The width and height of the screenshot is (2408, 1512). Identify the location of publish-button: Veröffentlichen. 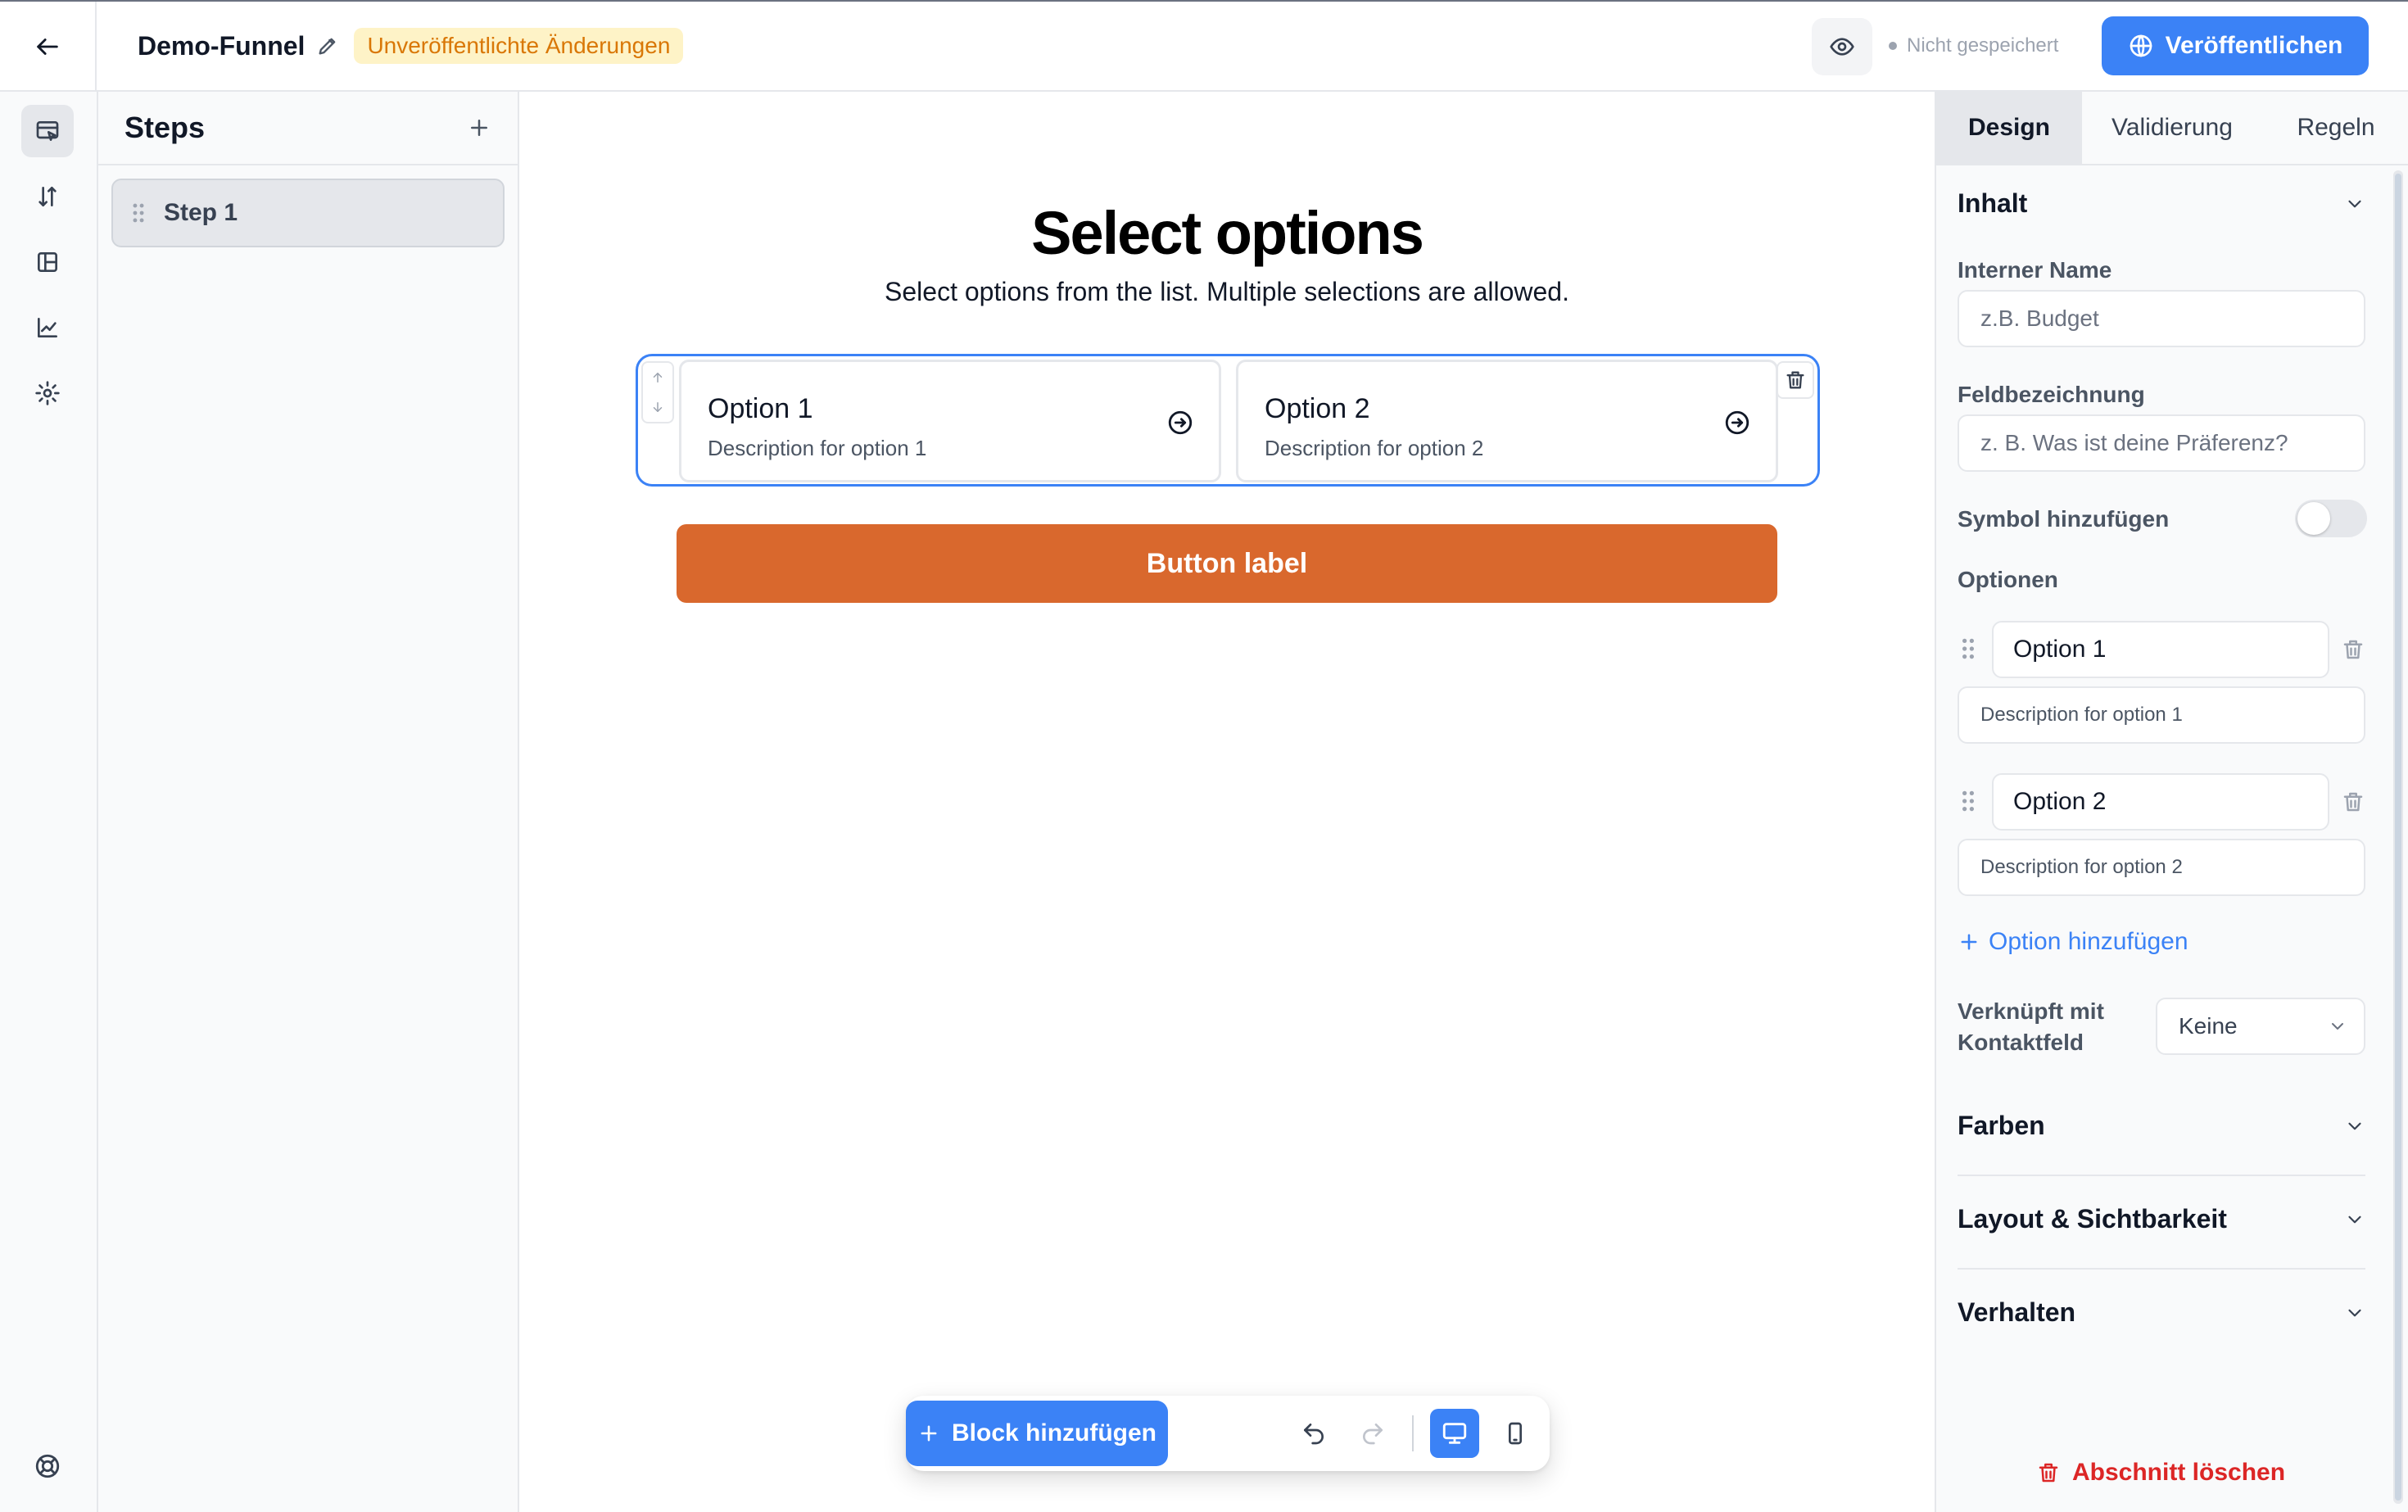
(2235, 45).